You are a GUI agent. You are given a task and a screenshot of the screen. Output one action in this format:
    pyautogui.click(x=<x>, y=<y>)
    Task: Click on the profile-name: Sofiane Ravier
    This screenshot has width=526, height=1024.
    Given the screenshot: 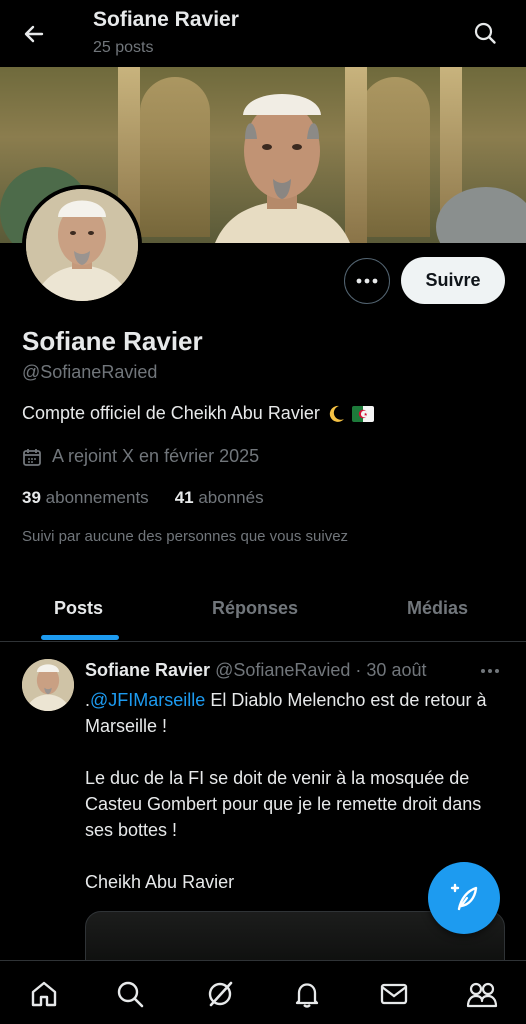 What is the action you would take?
    pyautogui.click(x=112, y=341)
    